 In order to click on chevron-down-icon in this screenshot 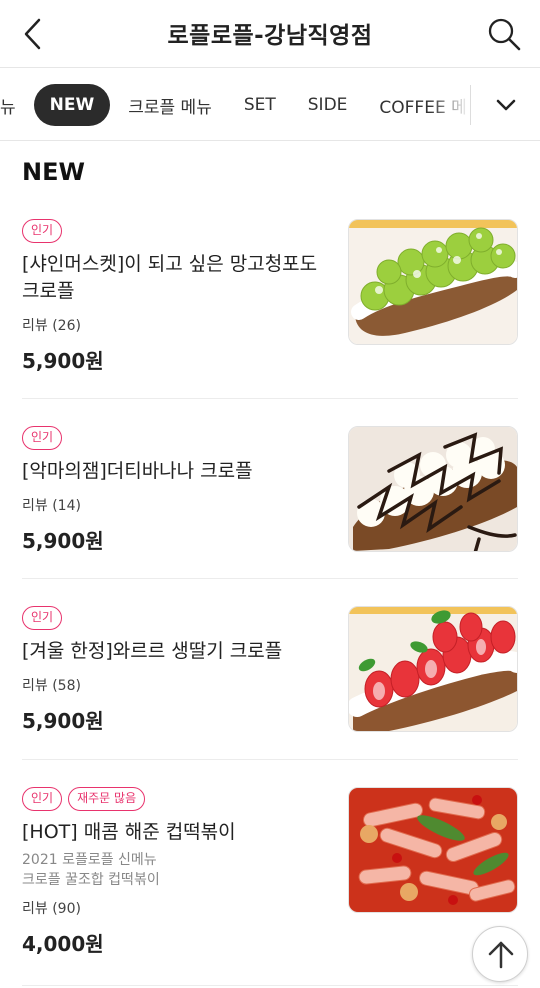, I will do `click(506, 105)`.